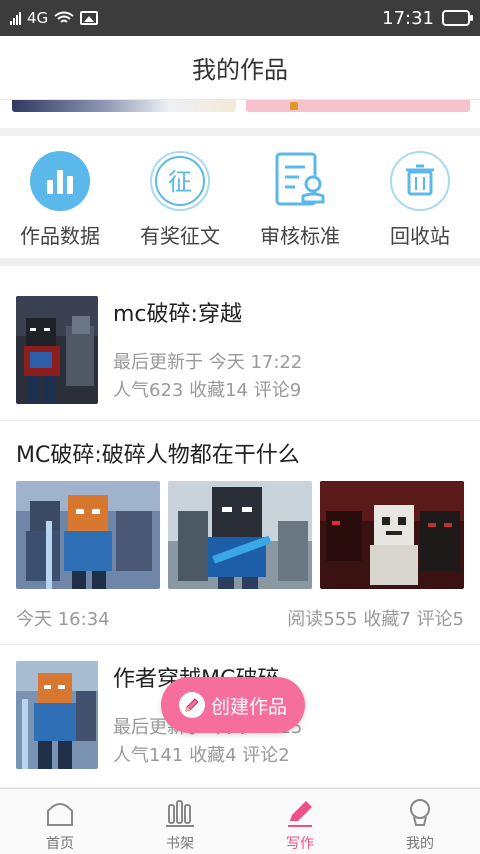 This screenshot has height=854, width=480. I want to click on contest-glyph: 征, so click(180, 182).